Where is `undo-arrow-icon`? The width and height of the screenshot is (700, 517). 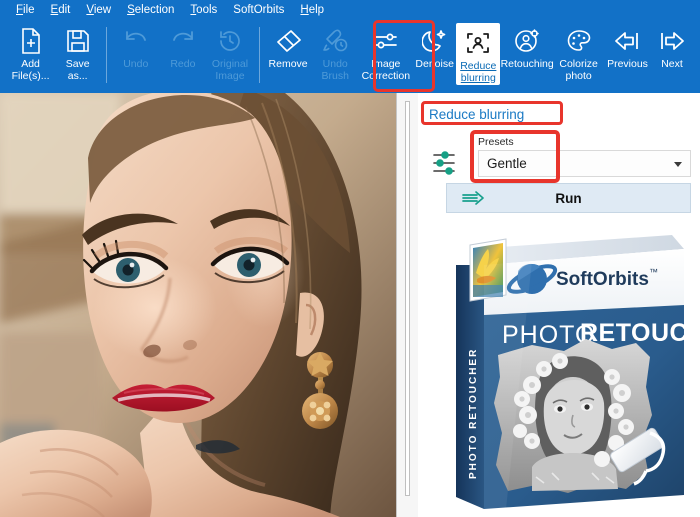
undo-arrow-icon is located at coordinates (136, 41).